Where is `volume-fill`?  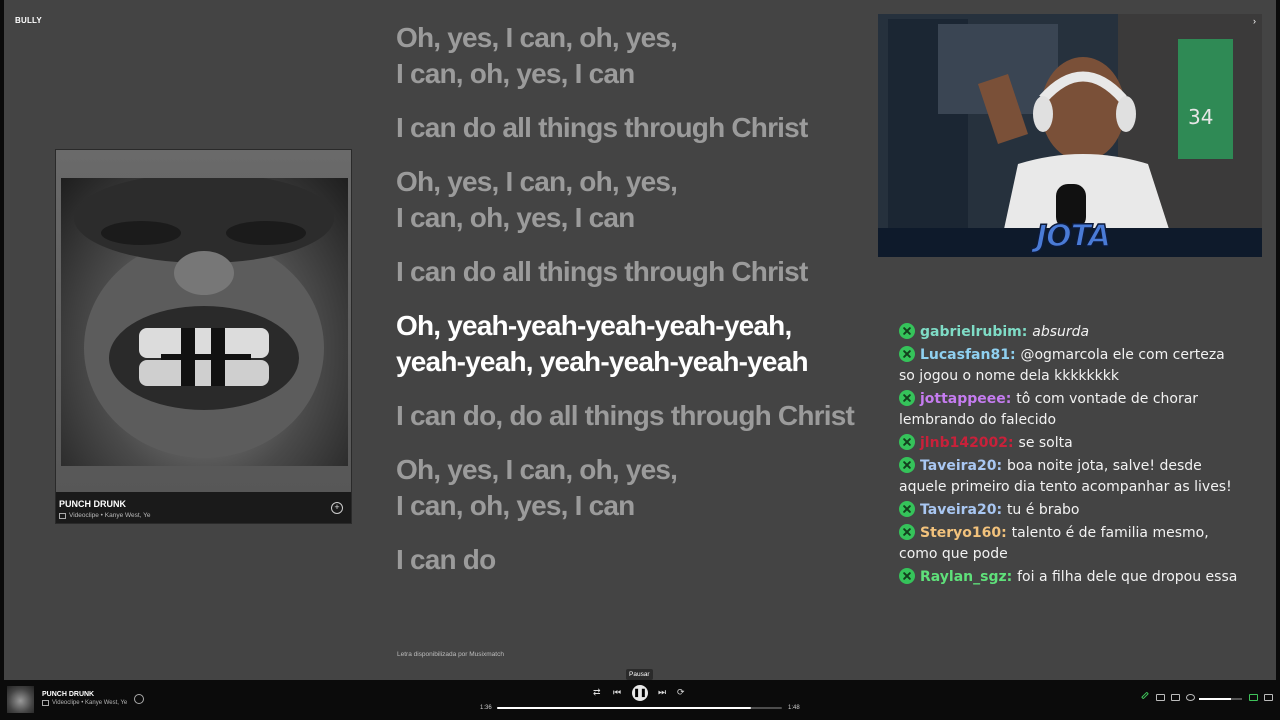
volume-fill is located at coordinates (1215, 699).